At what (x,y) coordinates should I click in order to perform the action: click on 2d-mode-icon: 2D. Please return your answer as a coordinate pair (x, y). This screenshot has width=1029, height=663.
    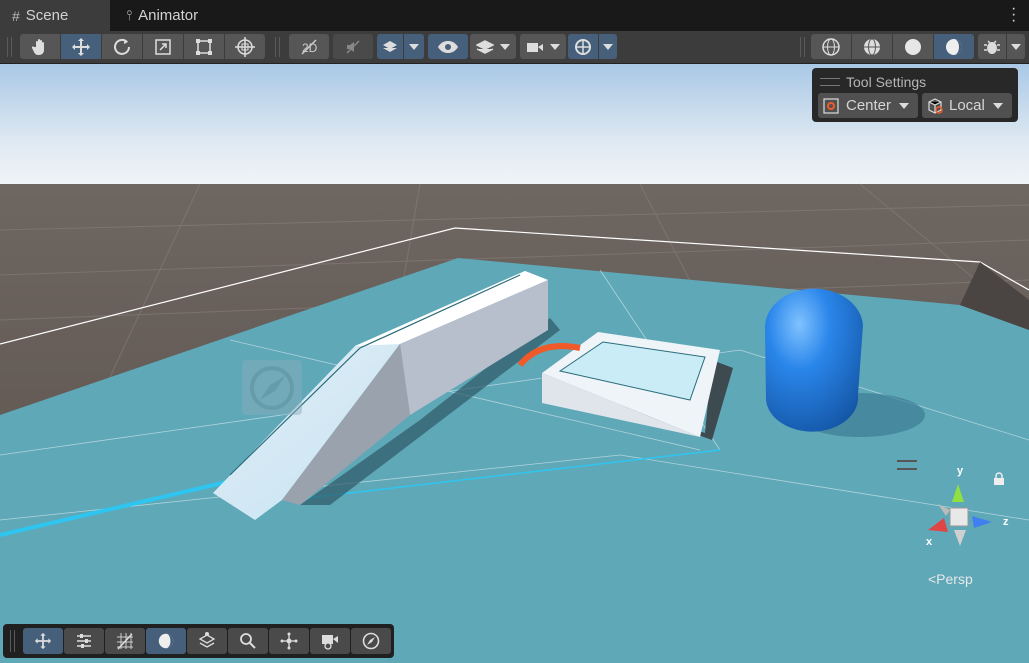
    Looking at the image, I should click on (309, 46).